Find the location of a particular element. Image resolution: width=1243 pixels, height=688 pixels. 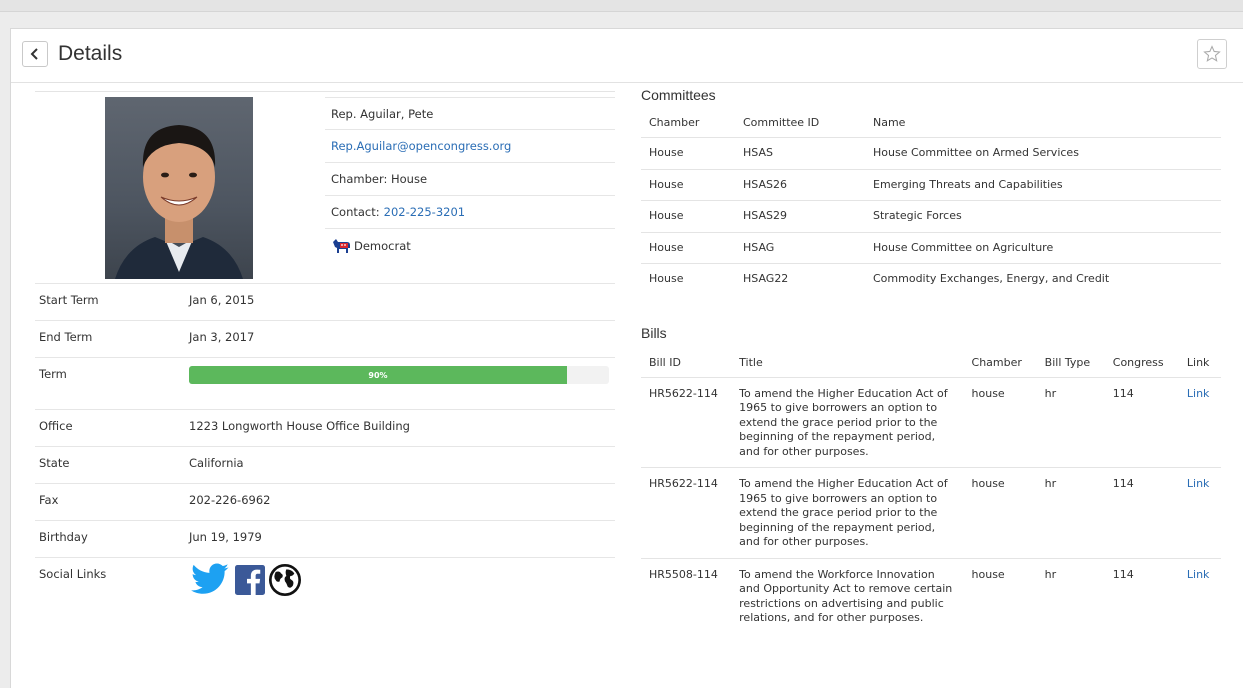

facebook-icon is located at coordinates (250, 580).